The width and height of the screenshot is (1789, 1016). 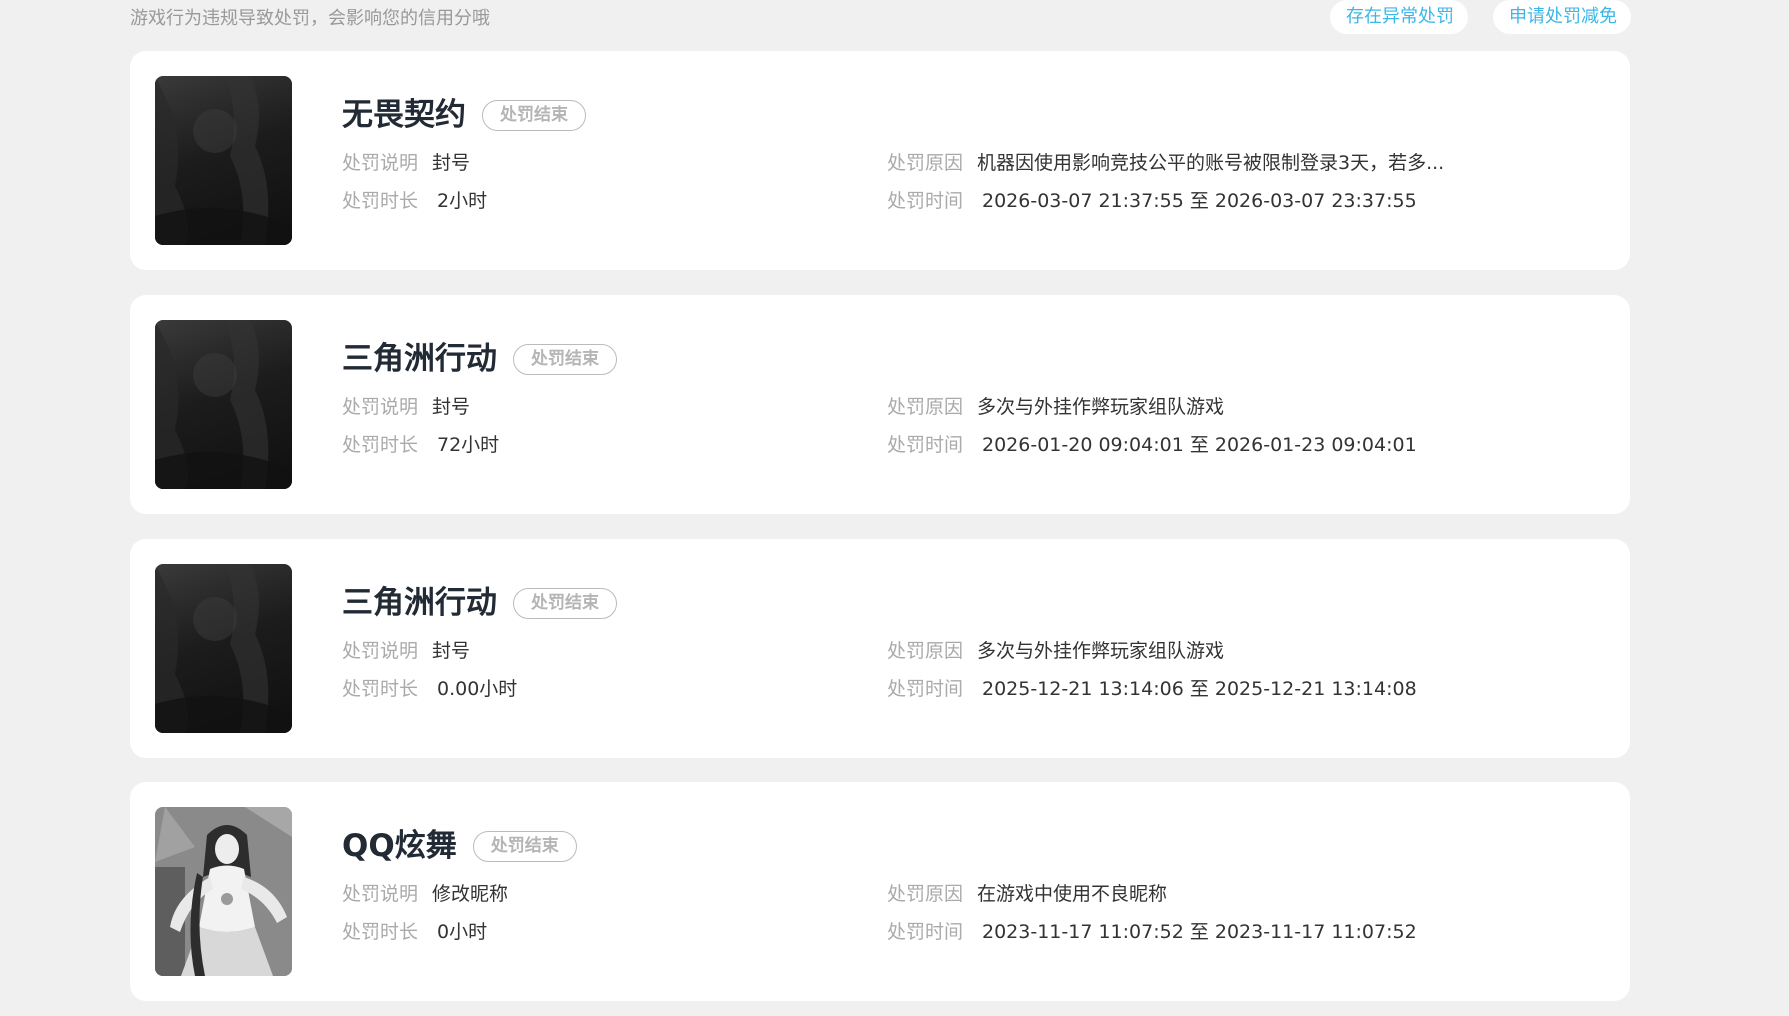 I want to click on game-title: 无畏契约, so click(x=404, y=115).